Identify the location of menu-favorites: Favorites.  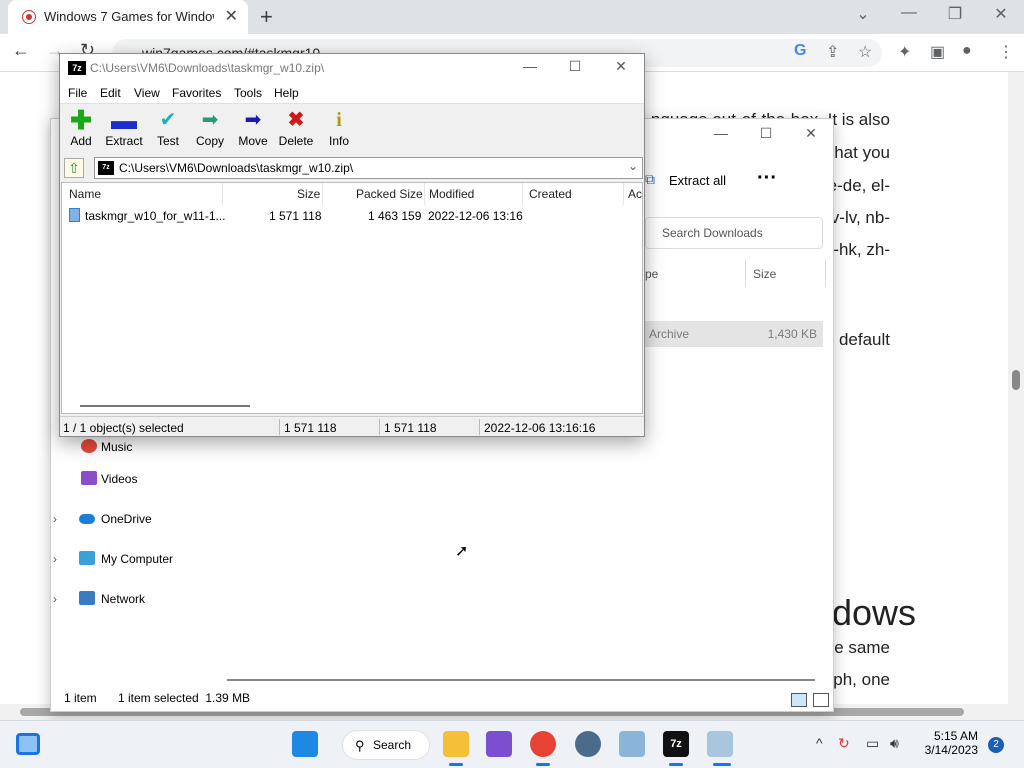
(196, 93).